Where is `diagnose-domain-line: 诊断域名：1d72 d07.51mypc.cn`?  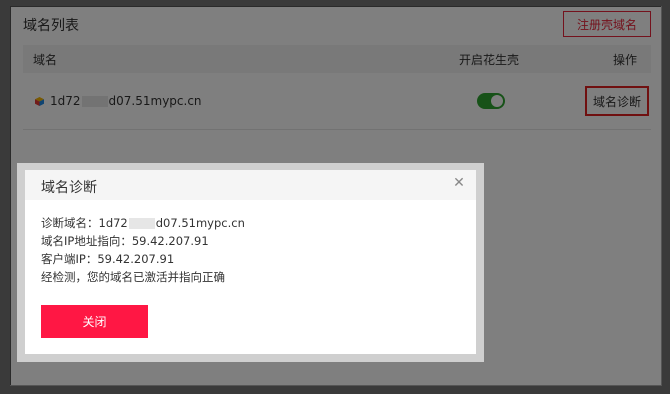 diagnose-domain-line: 诊断域名：1d72 d07.51mypc.cn is located at coordinates (143, 223).